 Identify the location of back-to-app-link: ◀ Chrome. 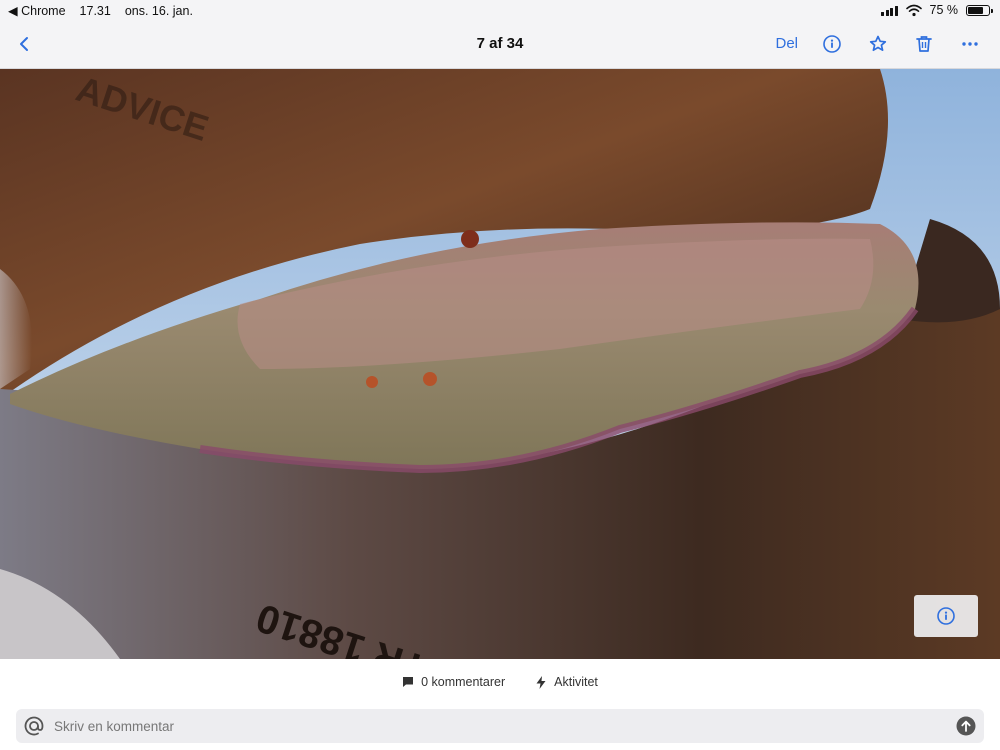
(37, 10).